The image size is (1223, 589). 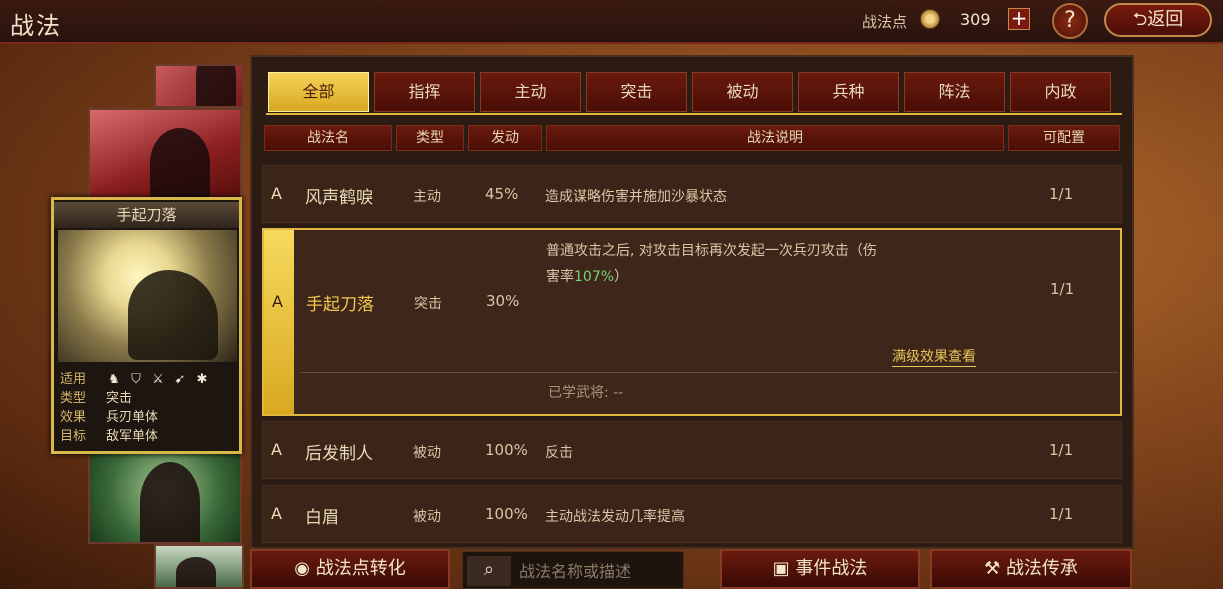 I want to click on back-button: ⮌返回, so click(x=1158, y=20).